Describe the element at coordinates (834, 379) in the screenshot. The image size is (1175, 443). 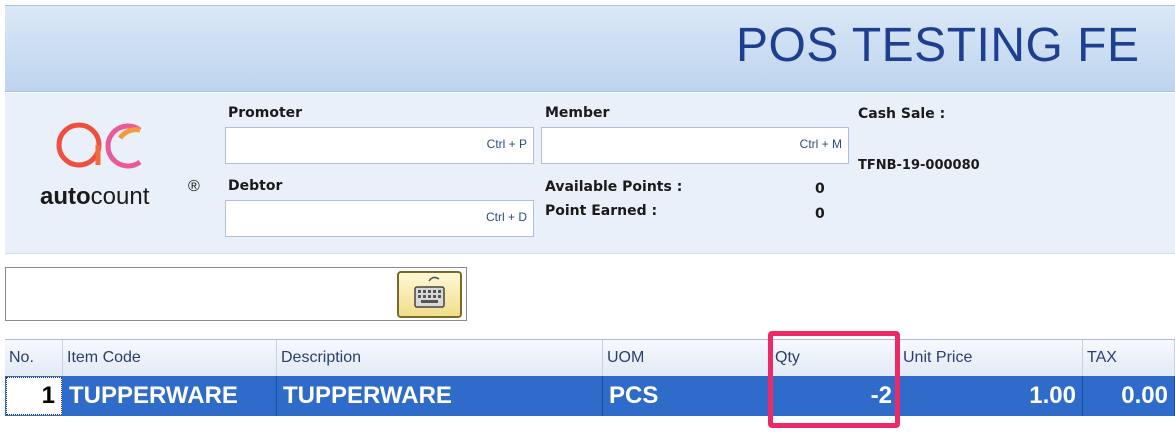
I see `qty-highlight-box` at that location.